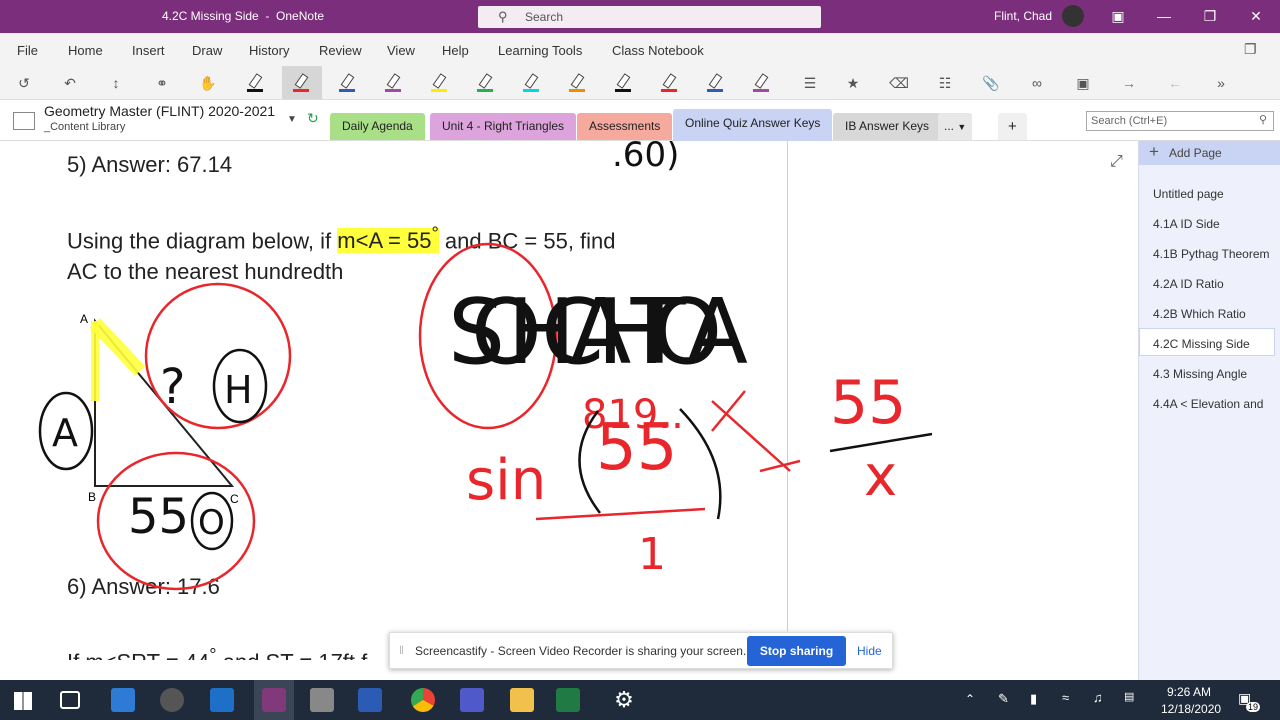 The width and height of the screenshot is (1280, 720). I want to click on tab-more: ... ▼, so click(955, 126).